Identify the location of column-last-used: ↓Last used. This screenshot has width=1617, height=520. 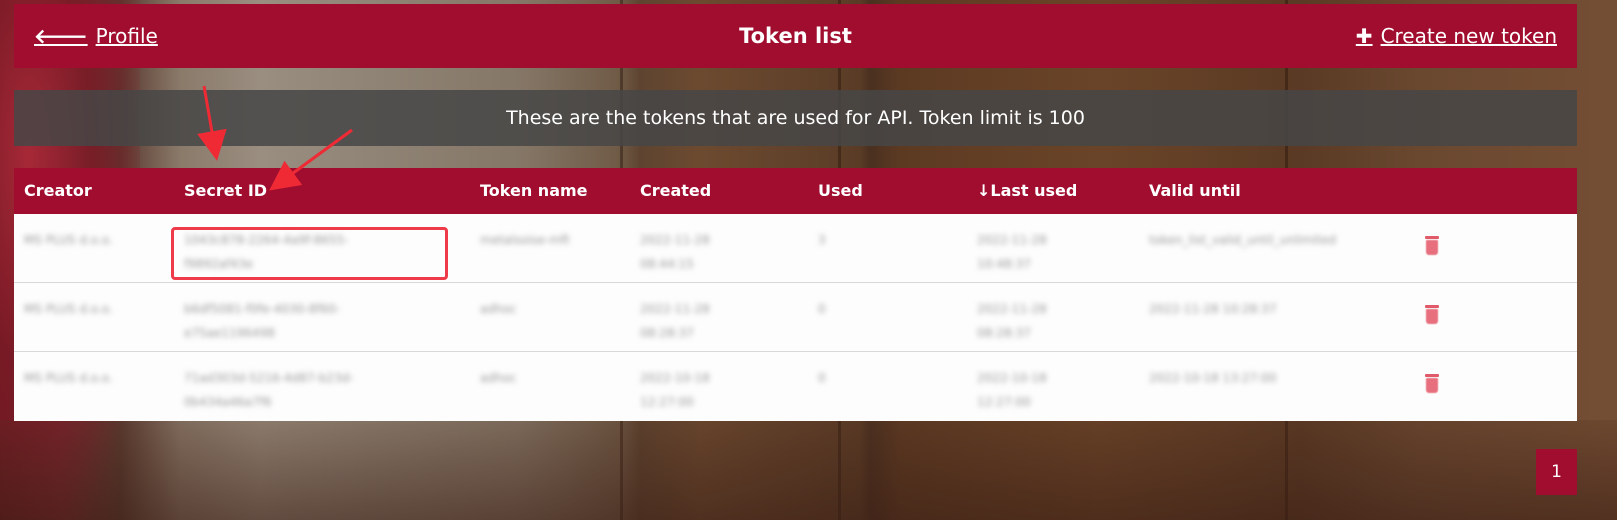
(1032, 190).